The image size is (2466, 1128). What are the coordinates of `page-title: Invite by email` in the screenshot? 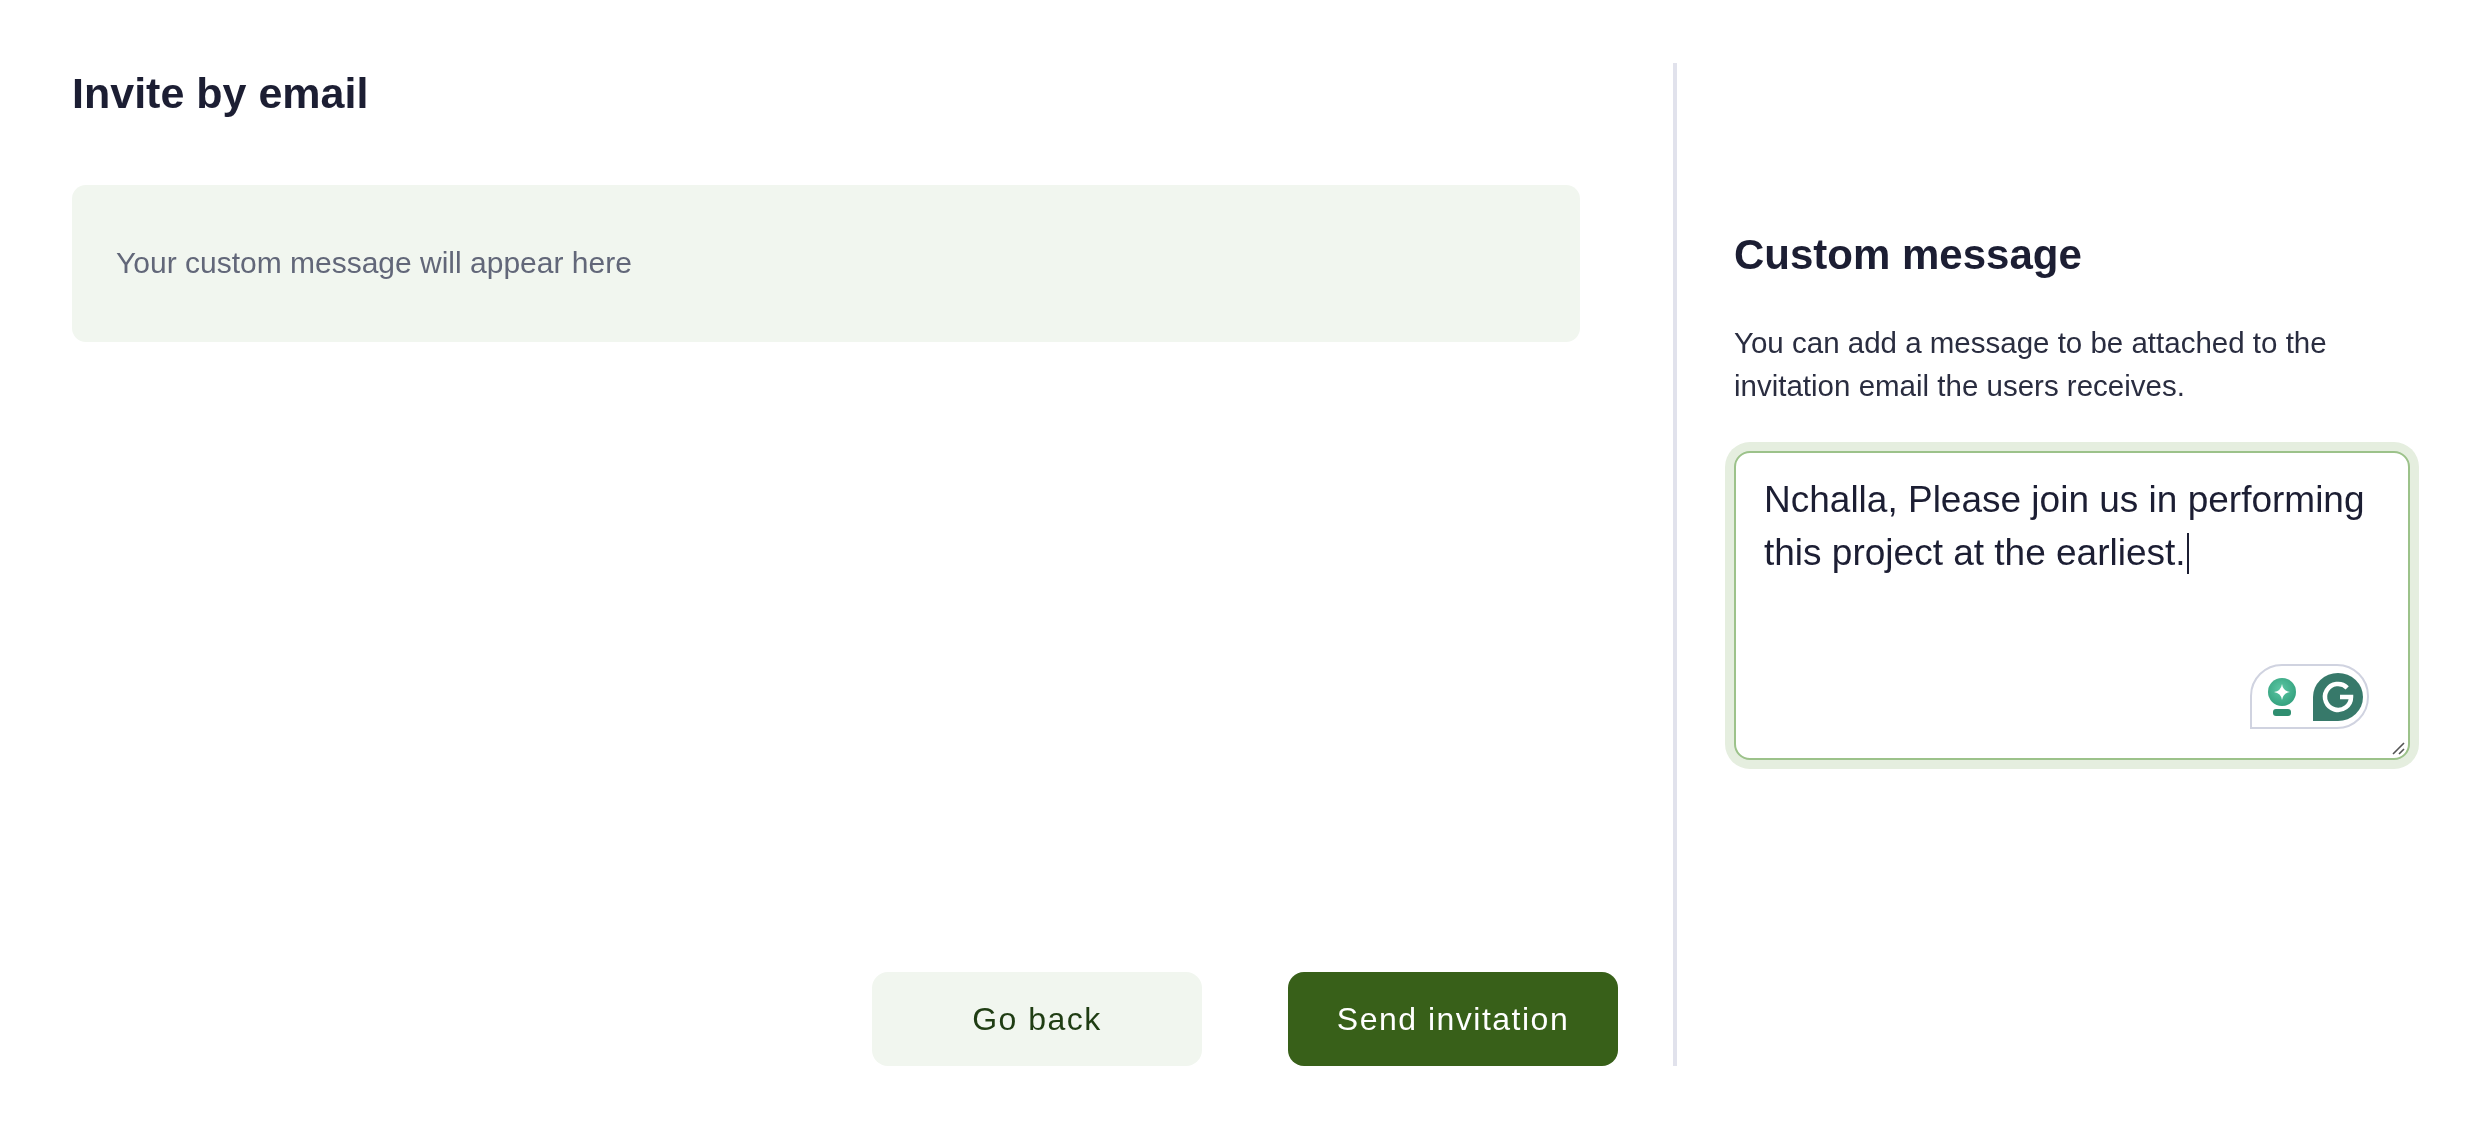 It's located at (220, 93).